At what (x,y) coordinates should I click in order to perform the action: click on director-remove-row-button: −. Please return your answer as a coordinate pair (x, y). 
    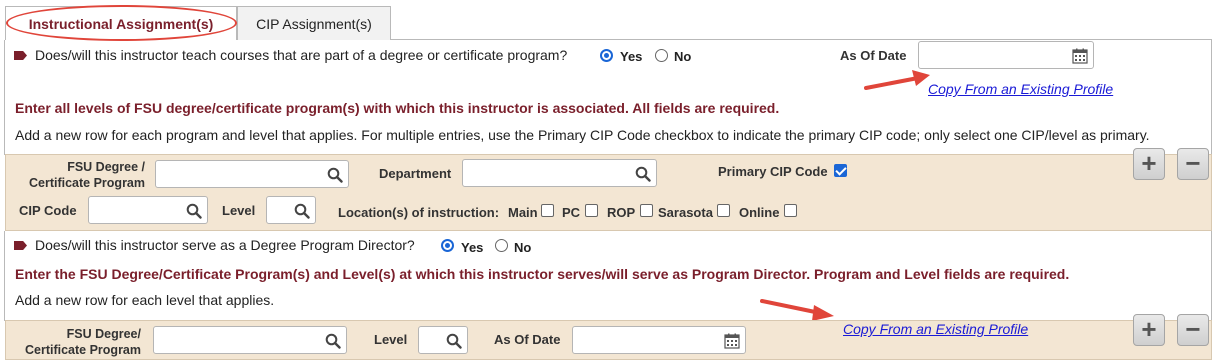
    Looking at the image, I should click on (1193, 330).